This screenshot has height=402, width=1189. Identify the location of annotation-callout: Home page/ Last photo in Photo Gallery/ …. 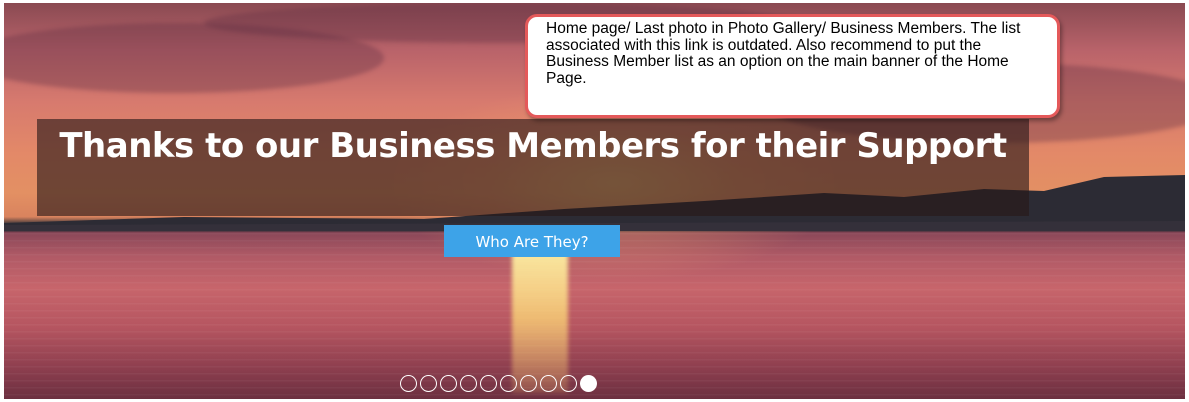
(792, 66).